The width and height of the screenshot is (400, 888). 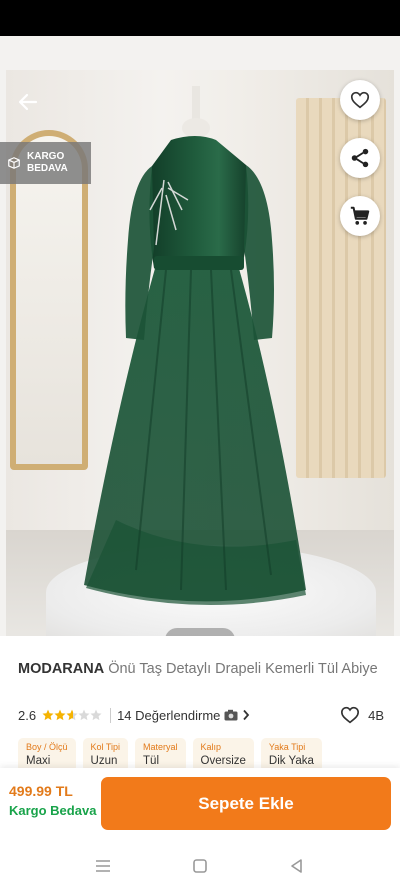 I want to click on checkout-bar: 499.99 TL Kargo Bedava Sepete Ekle, so click(x=200, y=806).